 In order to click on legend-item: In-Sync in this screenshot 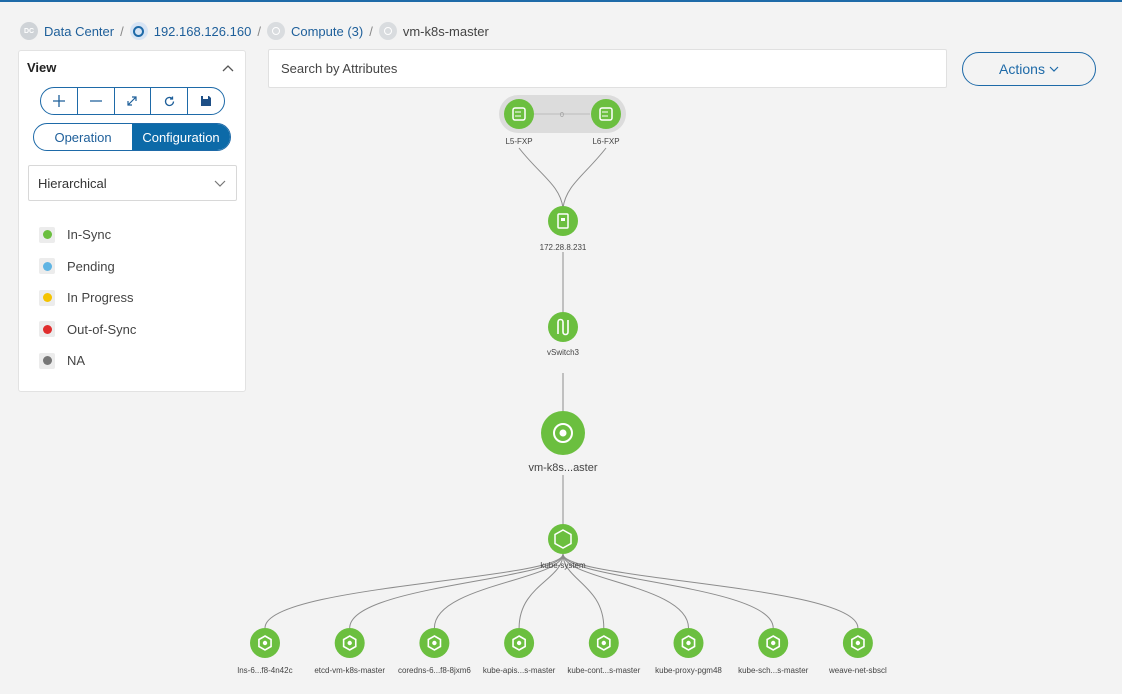, I will do `click(87, 235)`.